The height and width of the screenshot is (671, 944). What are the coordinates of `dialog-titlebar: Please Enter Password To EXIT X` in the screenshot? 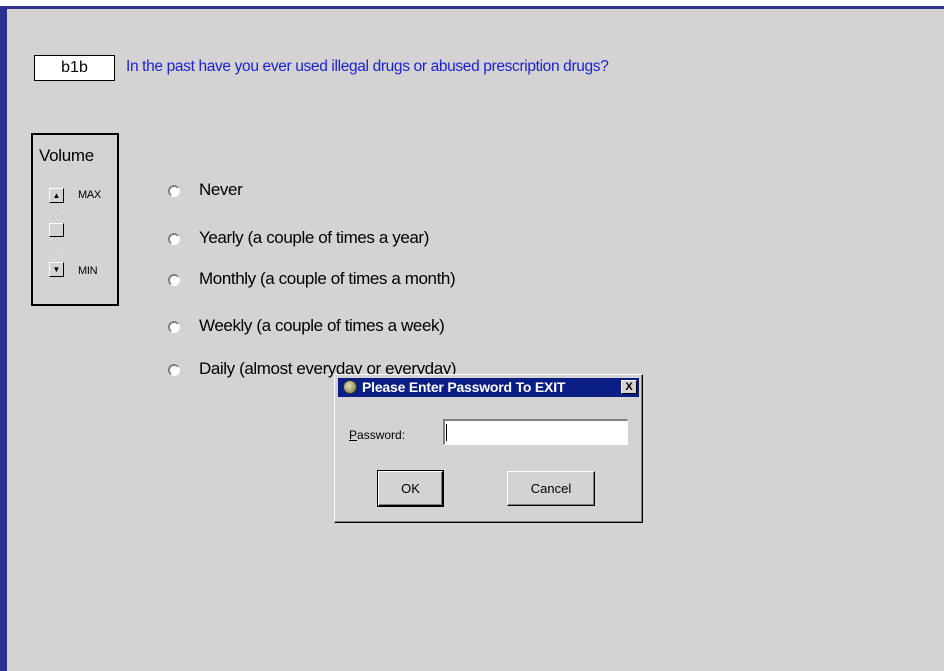 It's located at (488, 387).